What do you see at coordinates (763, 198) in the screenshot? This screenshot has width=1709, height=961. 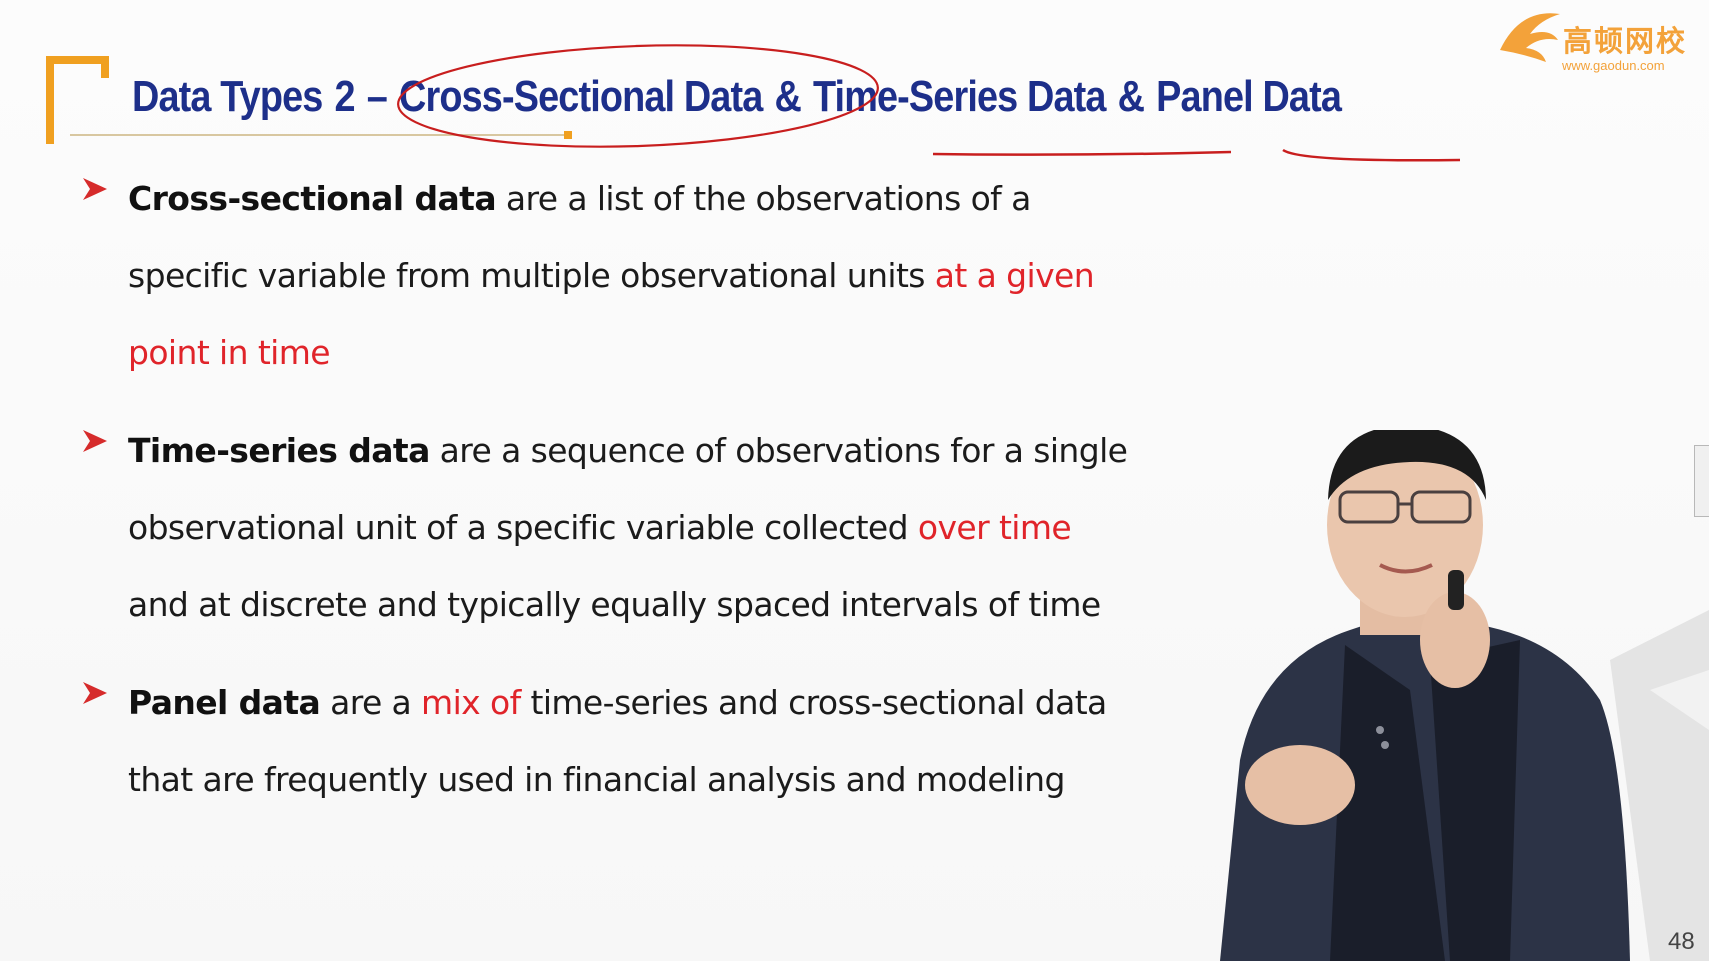 I see `body-text: are a list of the observations of a` at bounding box center [763, 198].